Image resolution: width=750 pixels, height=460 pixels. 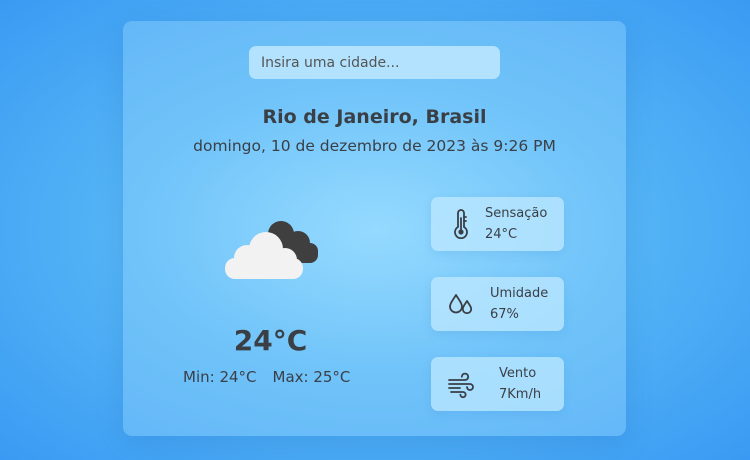 I want to click on humidity-value: 67%, so click(x=504, y=314).